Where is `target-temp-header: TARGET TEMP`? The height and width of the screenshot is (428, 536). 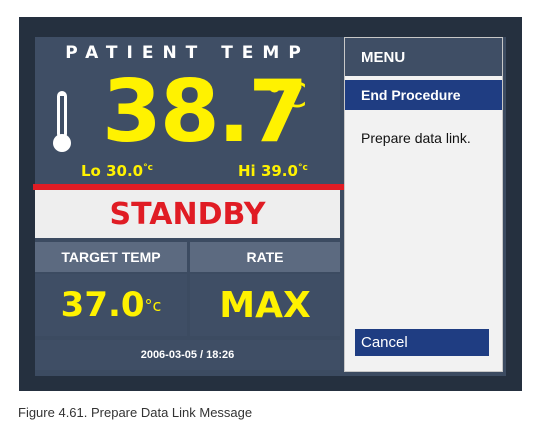 target-temp-header: TARGET TEMP is located at coordinates (111, 257).